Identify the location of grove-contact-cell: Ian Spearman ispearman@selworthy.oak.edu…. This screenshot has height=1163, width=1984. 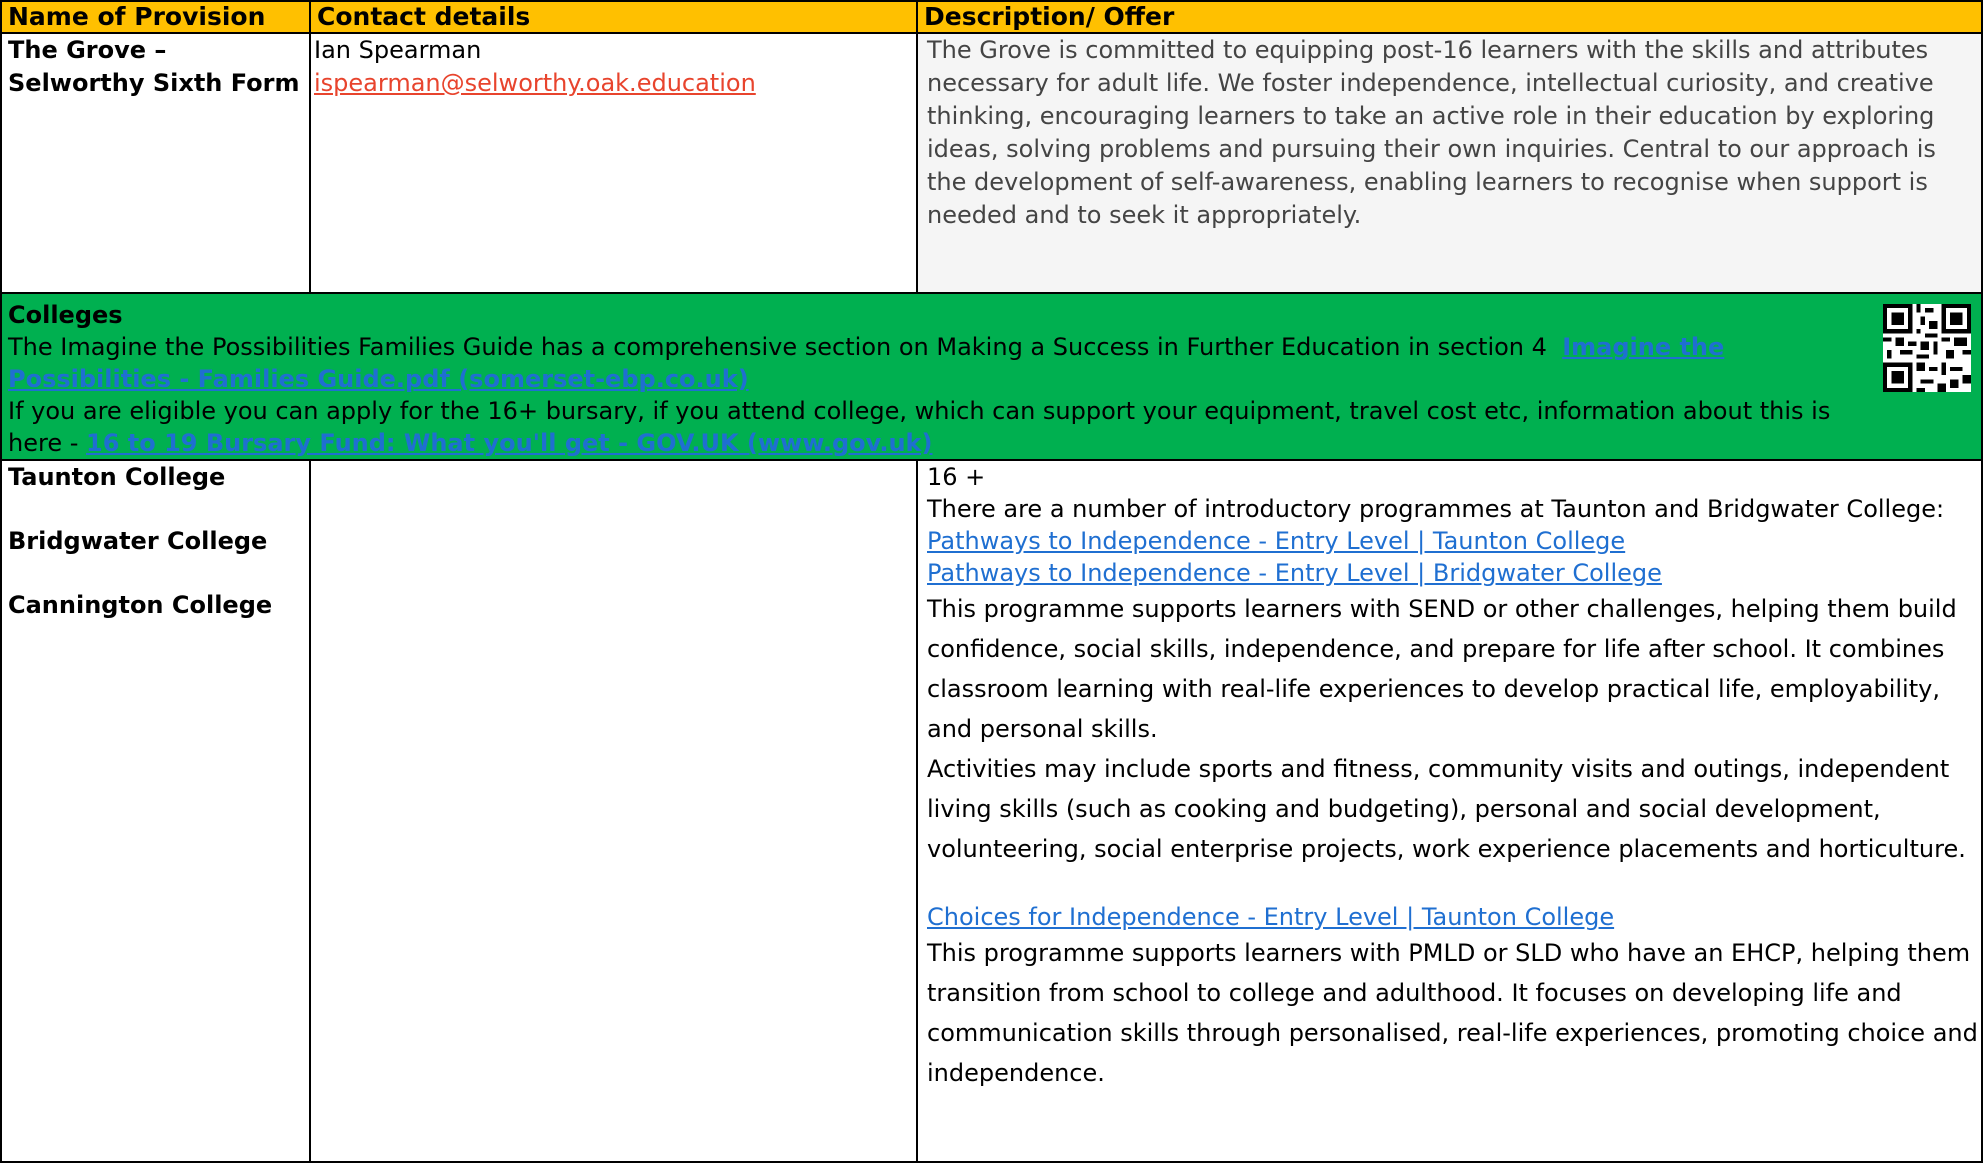
(613, 163).